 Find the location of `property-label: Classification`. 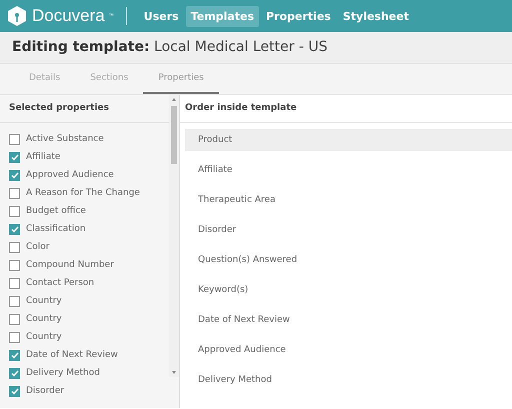

property-label: Classification is located at coordinates (56, 229).